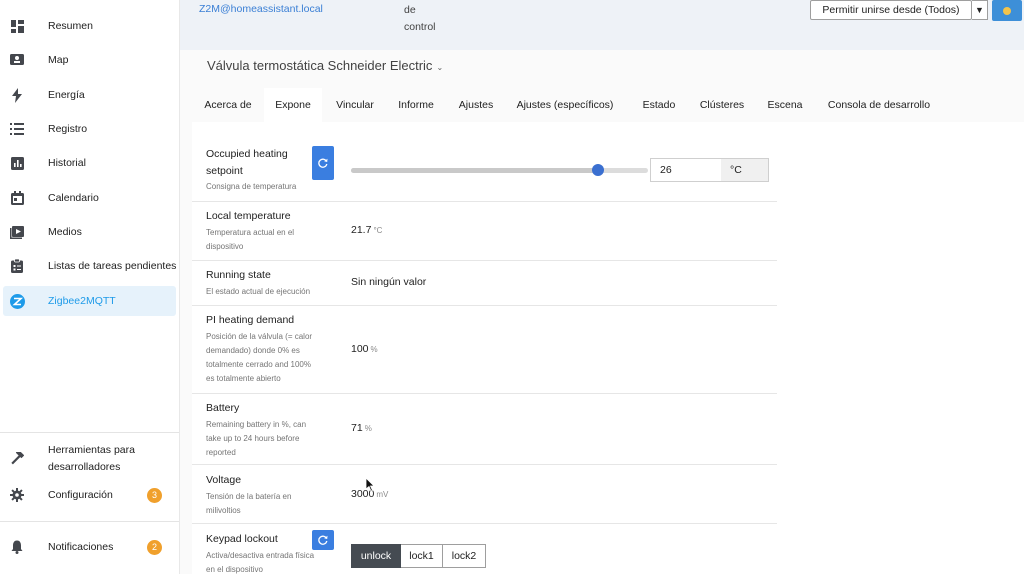  I want to click on device-title: Válvula termostática Schneider Electric ⌄, so click(325, 65).